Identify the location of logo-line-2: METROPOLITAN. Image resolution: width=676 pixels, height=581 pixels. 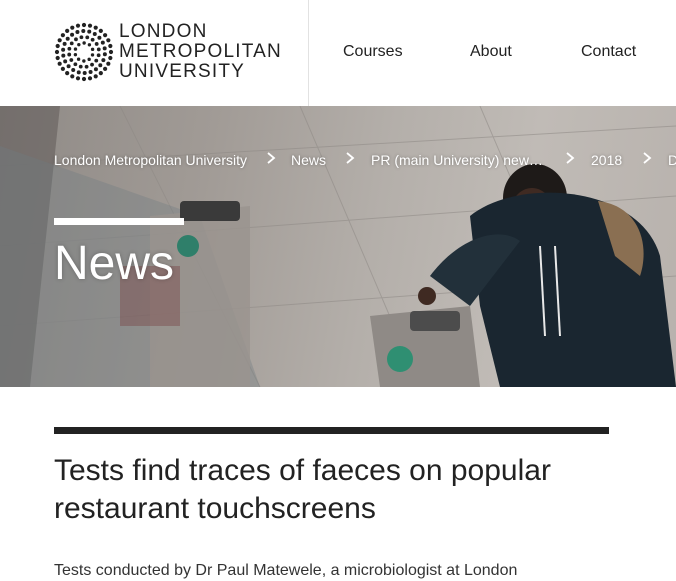
(200, 51).